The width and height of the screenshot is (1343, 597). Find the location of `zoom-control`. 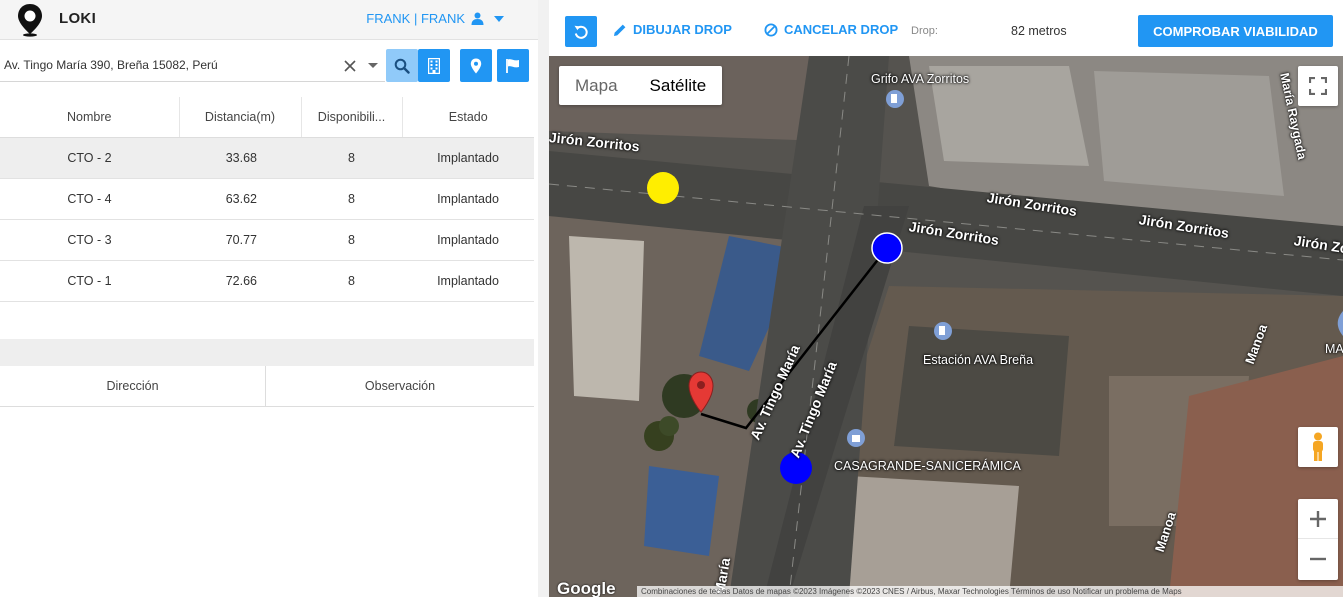

zoom-control is located at coordinates (1318, 539).